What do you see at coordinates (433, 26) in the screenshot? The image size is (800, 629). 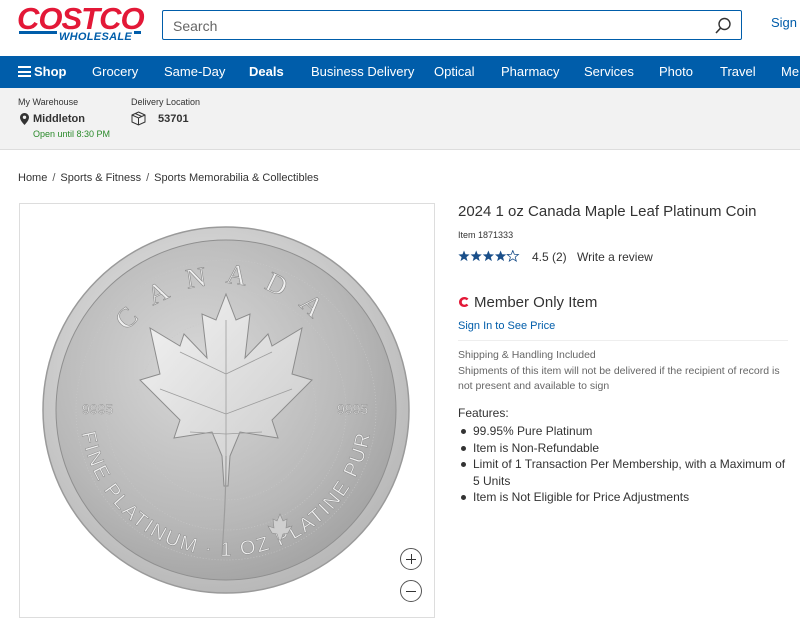 I see `search-input` at bounding box center [433, 26].